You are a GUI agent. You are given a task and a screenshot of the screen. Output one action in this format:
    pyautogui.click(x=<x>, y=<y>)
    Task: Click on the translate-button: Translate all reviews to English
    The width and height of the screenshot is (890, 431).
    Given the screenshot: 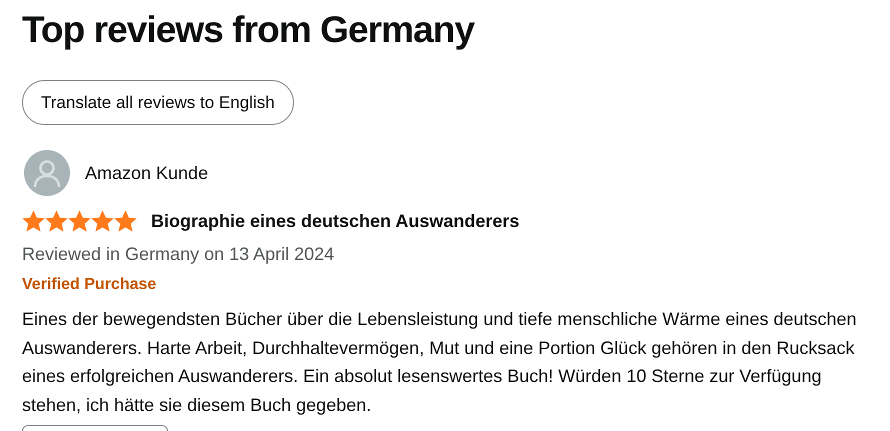 What is the action you would take?
    pyautogui.click(x=158, y=102)
    